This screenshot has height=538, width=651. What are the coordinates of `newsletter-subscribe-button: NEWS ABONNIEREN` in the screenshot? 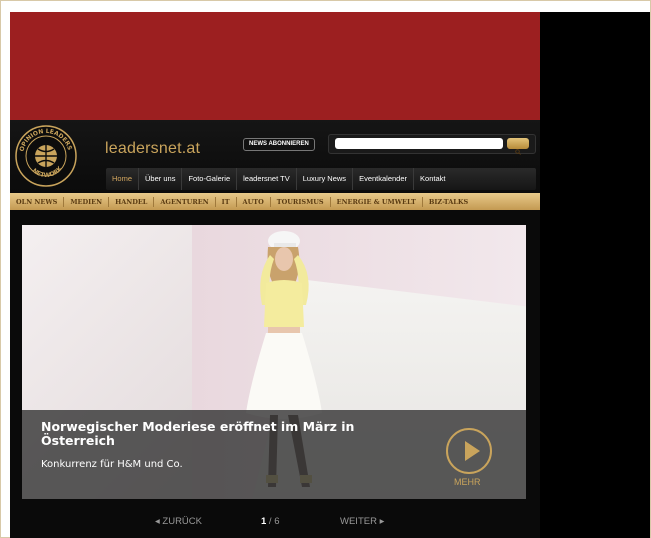 It's located at (279, 144).